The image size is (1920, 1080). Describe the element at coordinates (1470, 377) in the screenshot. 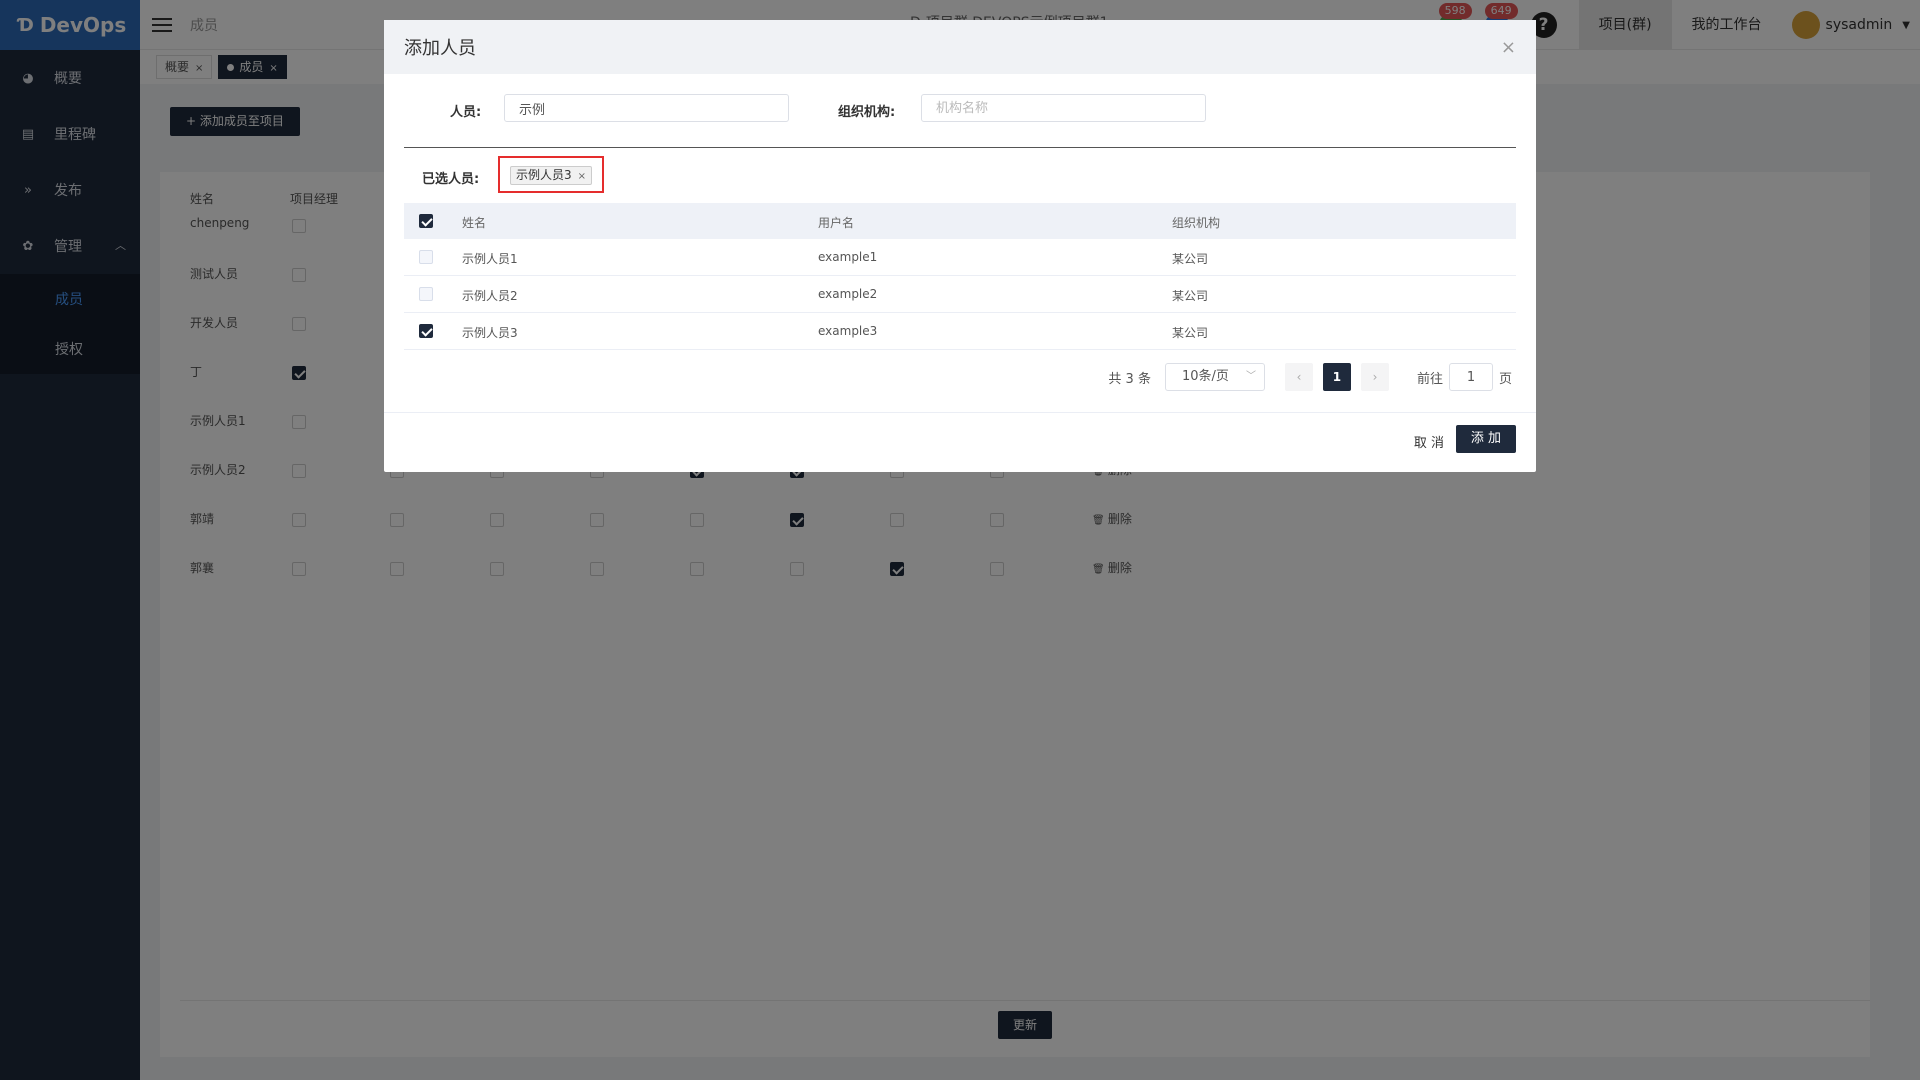

I see `goto-page-input` at that location.